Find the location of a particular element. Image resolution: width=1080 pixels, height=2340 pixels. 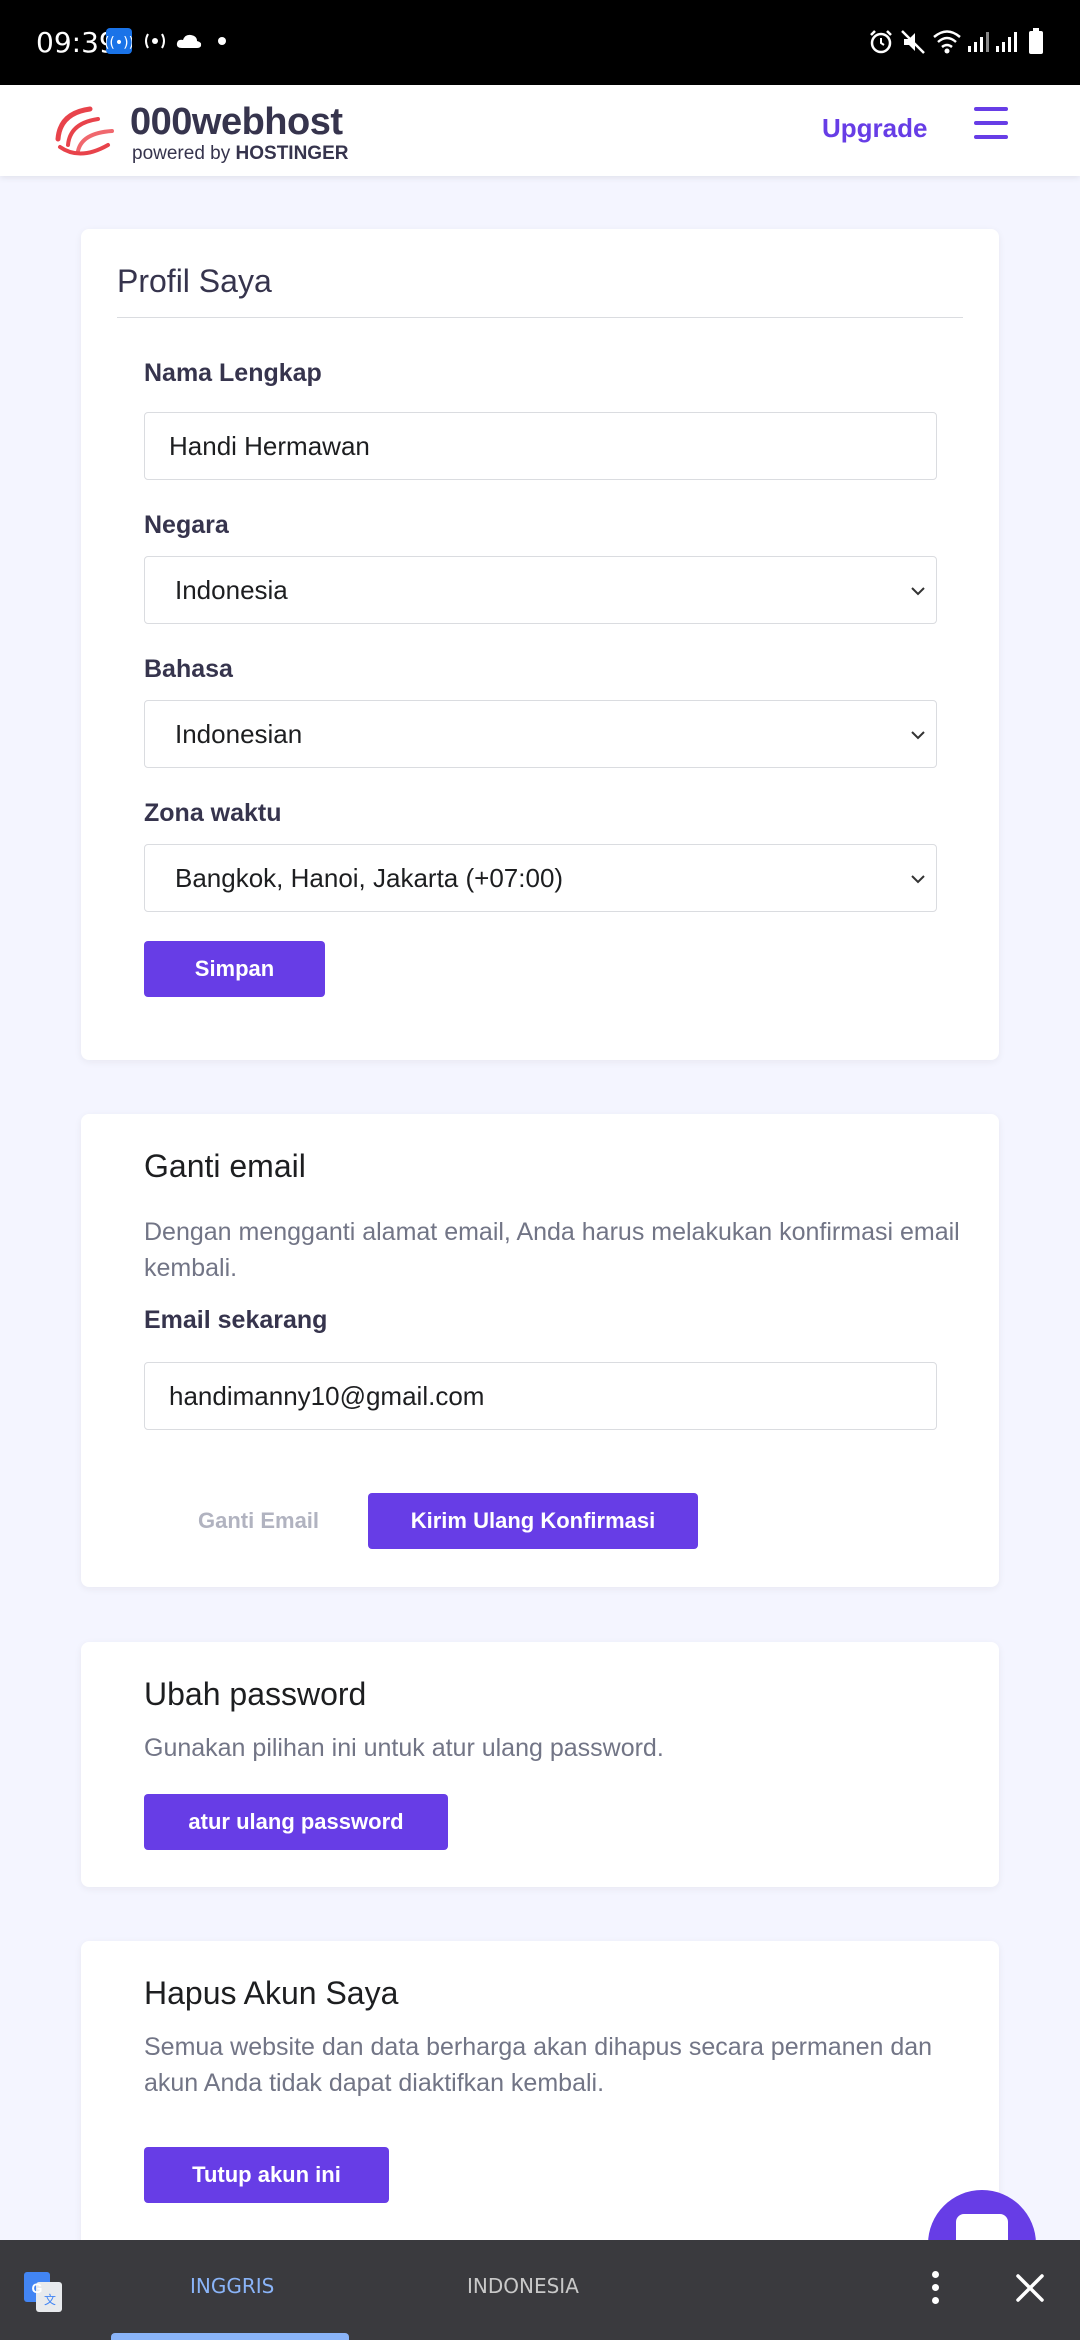

dot-icon is located at coordinates (222, 41).